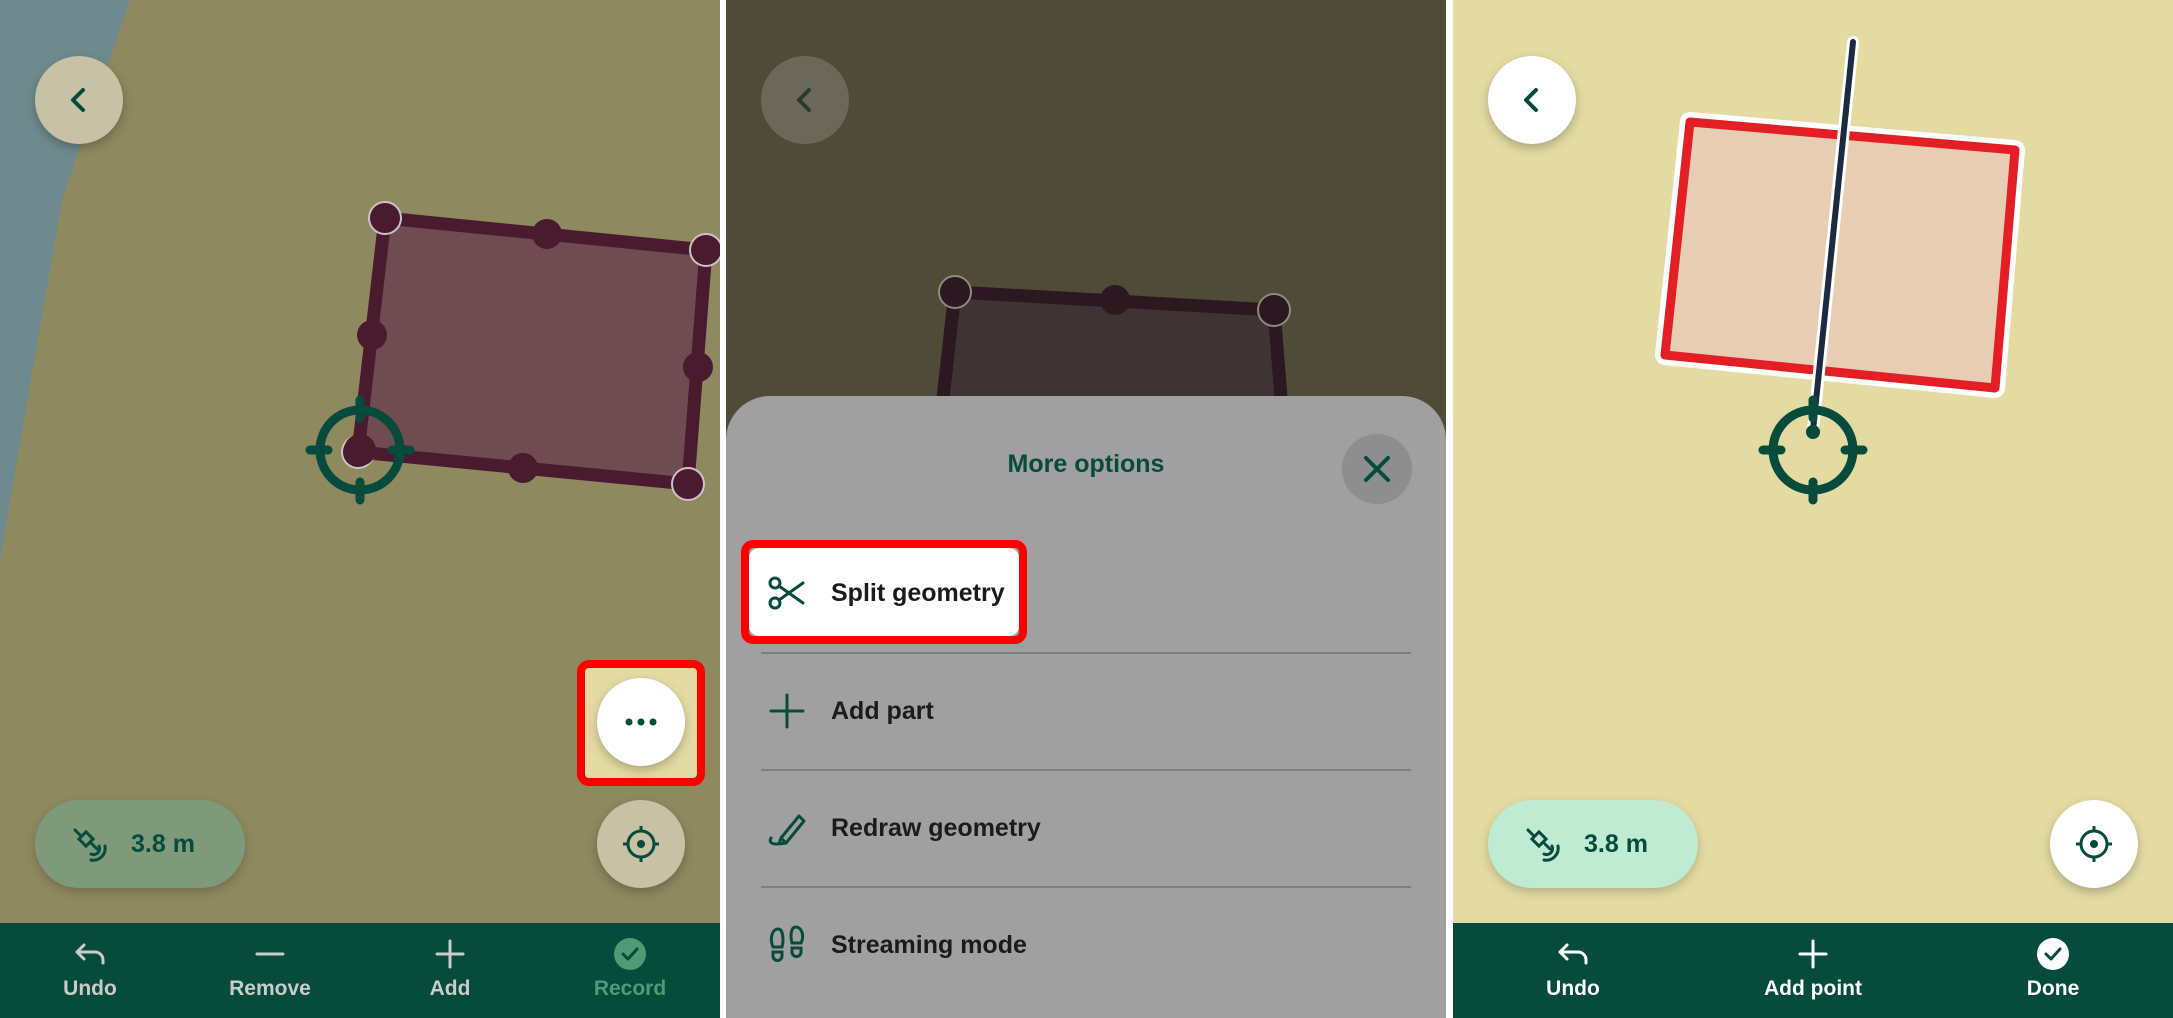  What do you see at coordinates (270, 954) in the screenshot?
I see `minus-icon` at bounding box center [270, 954].